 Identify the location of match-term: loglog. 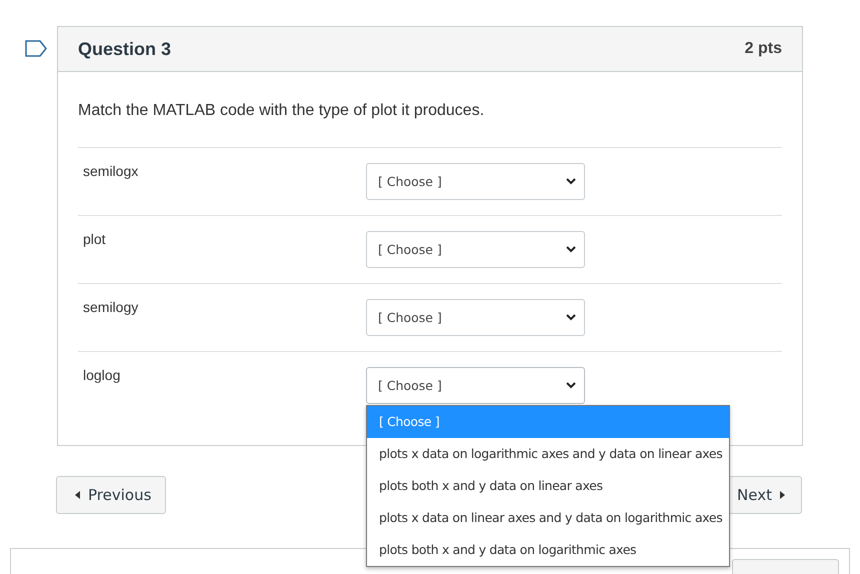
(102, 376).